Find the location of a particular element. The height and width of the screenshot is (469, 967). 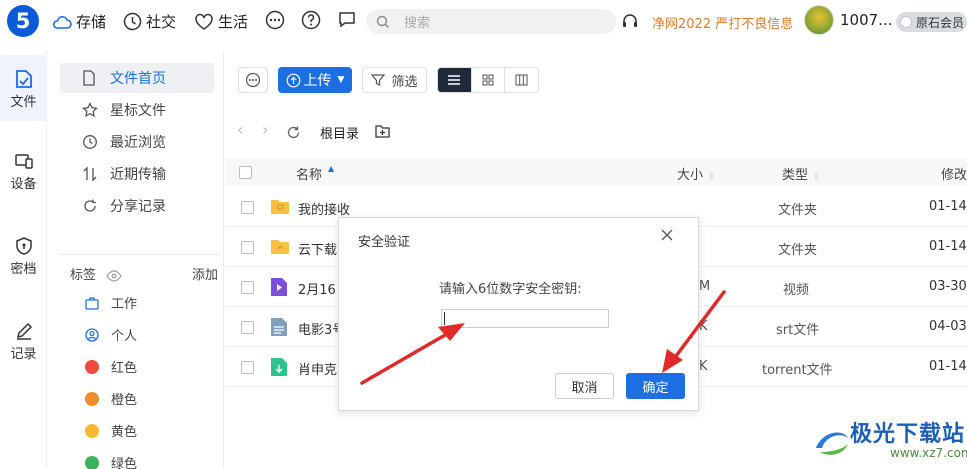

sidebar-item-recent: 最近浏览 is located at coordinates (137, 142).